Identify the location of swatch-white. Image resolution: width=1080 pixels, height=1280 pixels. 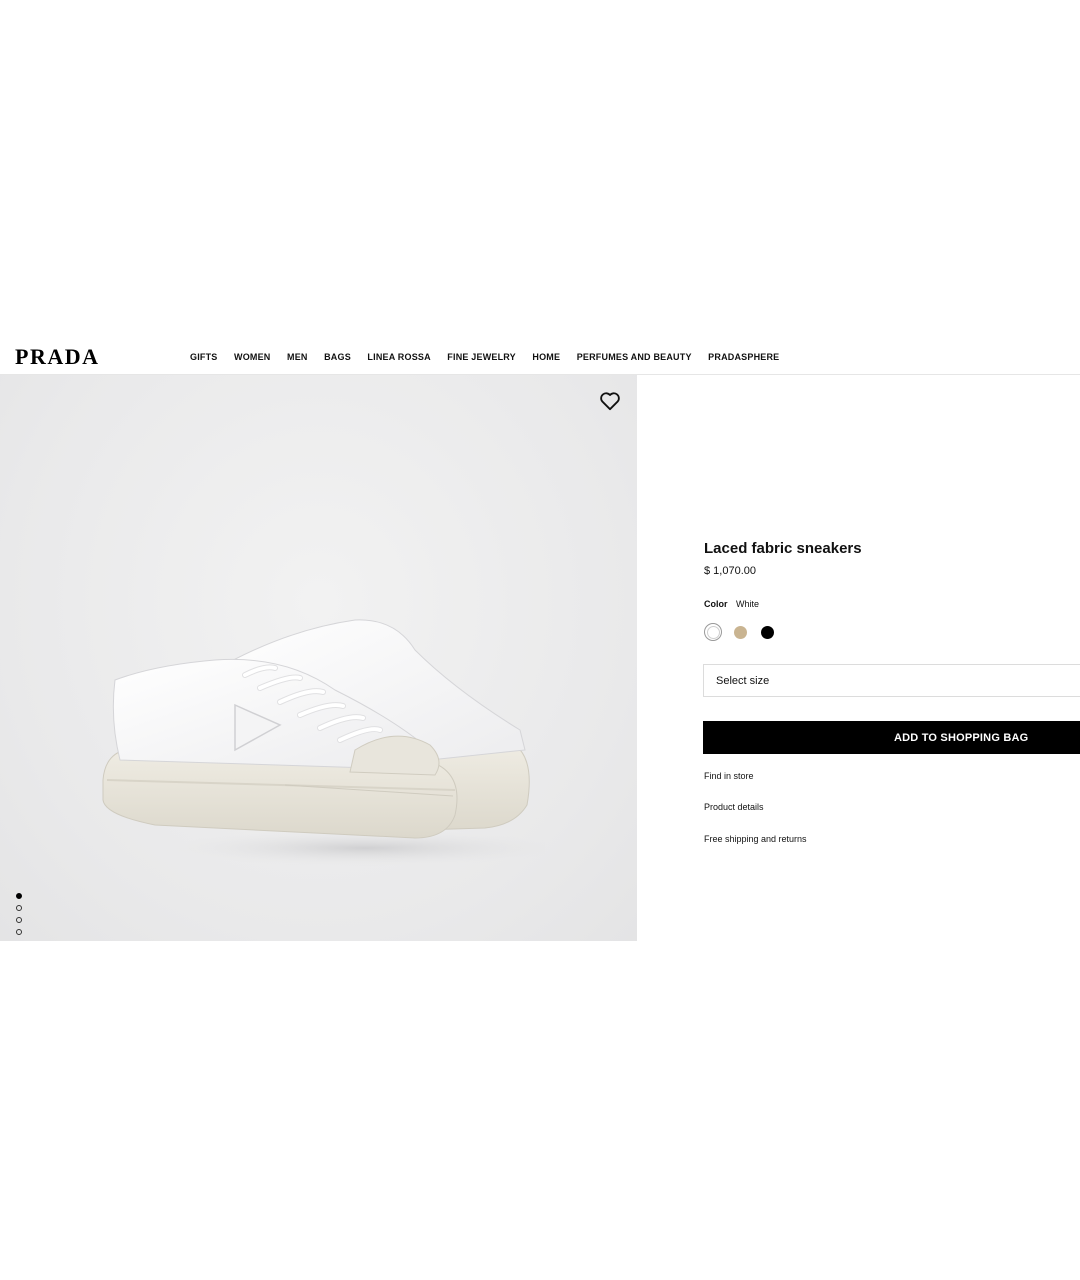
(713, 632).